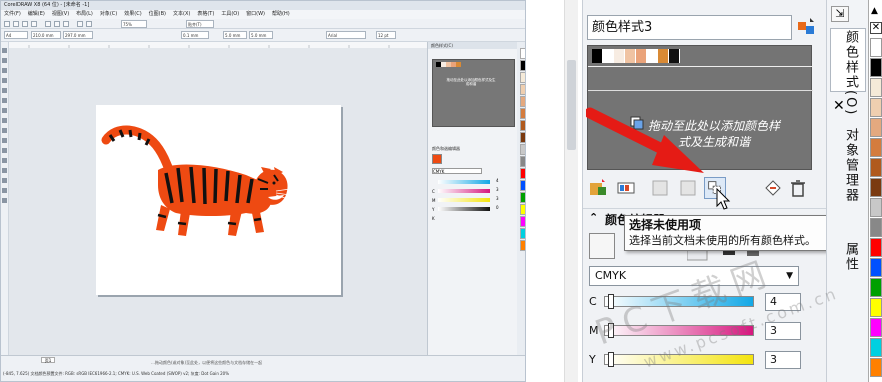 This screenshot has height=382, width=882. Describe the element at coordinates (4, 80) in the screenshot. I see `zoom-tool-icon` at that location.